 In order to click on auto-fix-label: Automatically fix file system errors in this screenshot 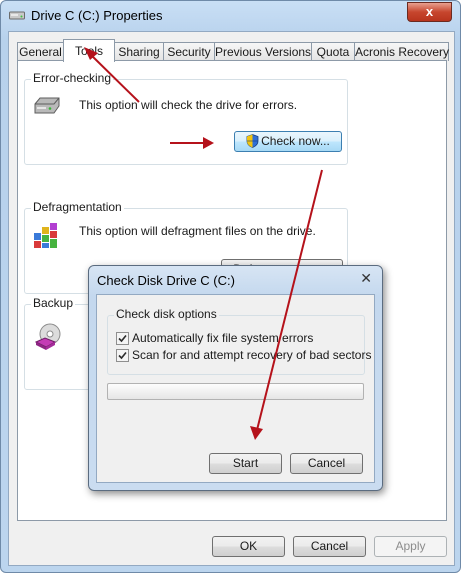, I will do `click(223, 338)`.